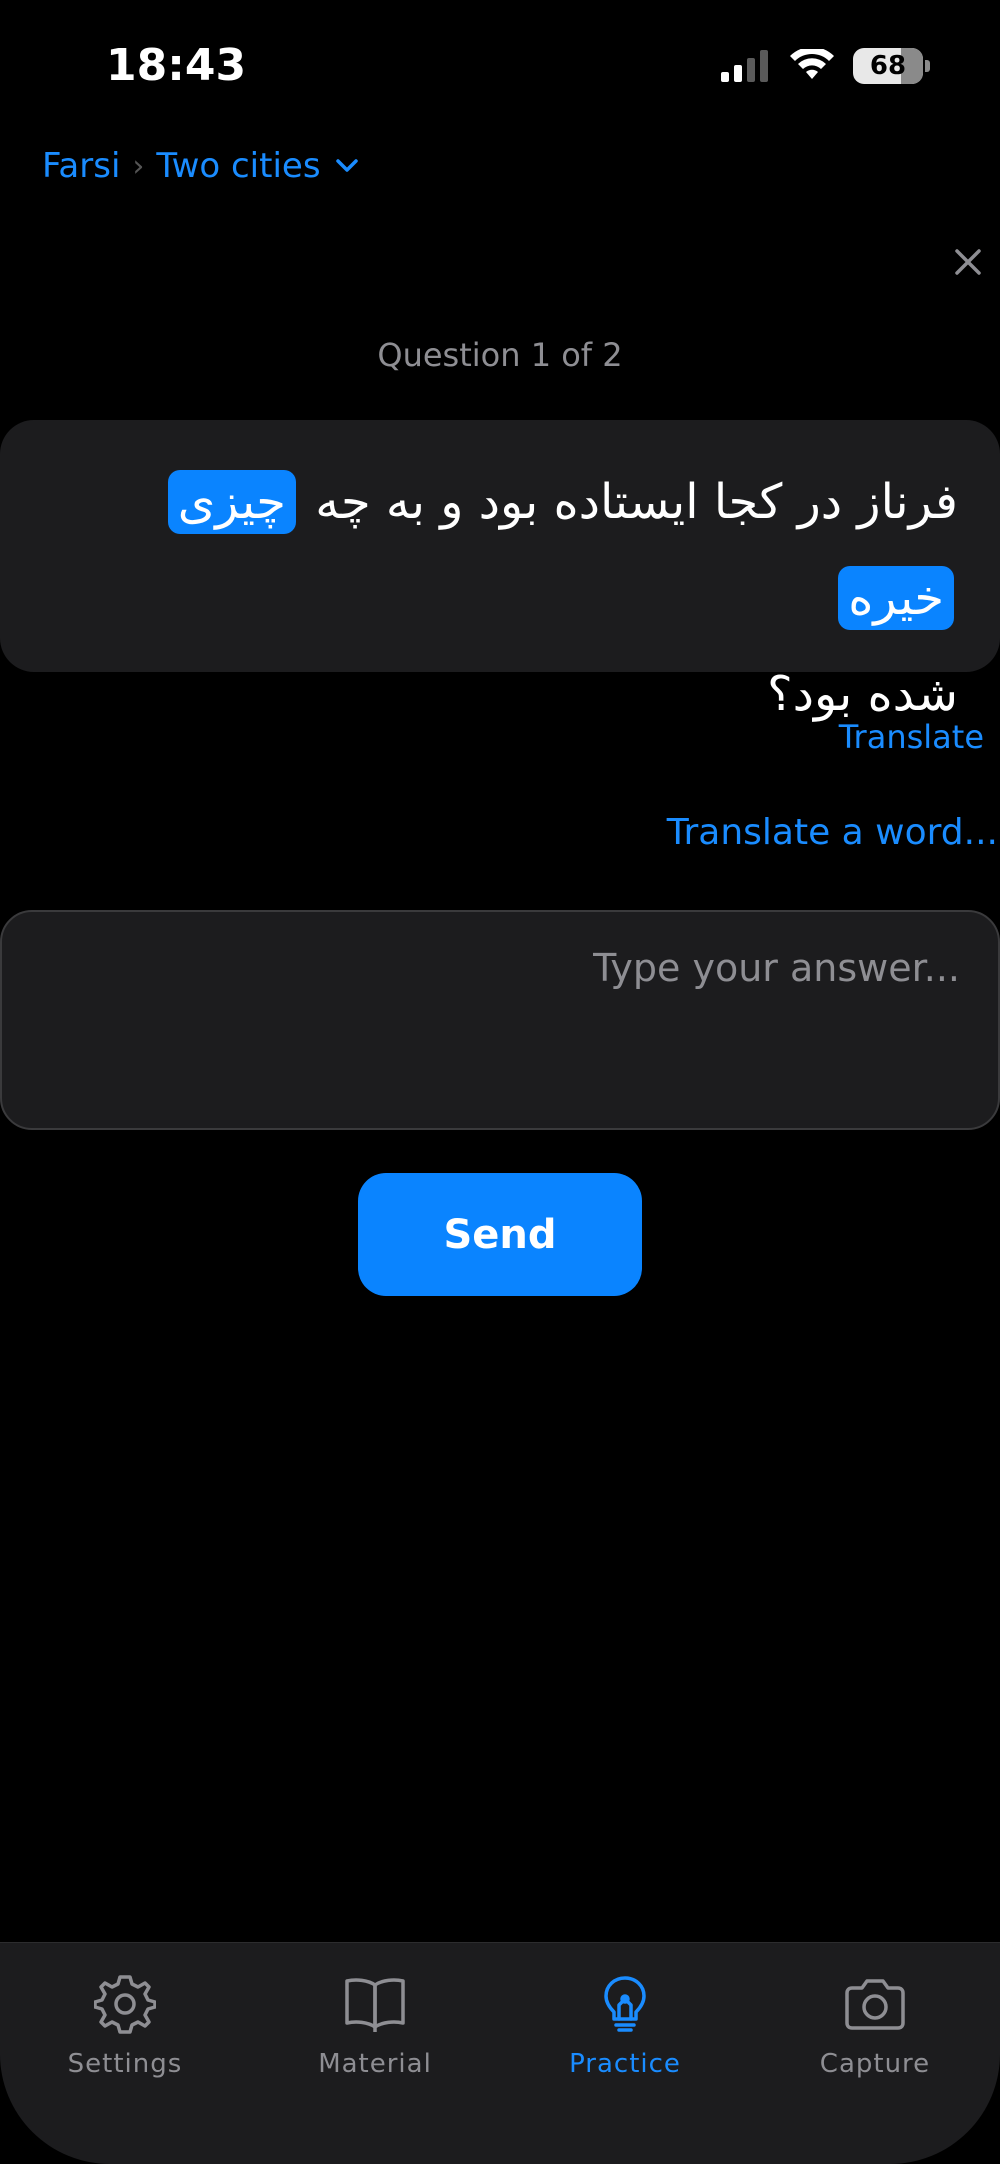 This screenshot has height=2164, width=1000. I want to click on tab-practice: Practice, so click(625, 2053).